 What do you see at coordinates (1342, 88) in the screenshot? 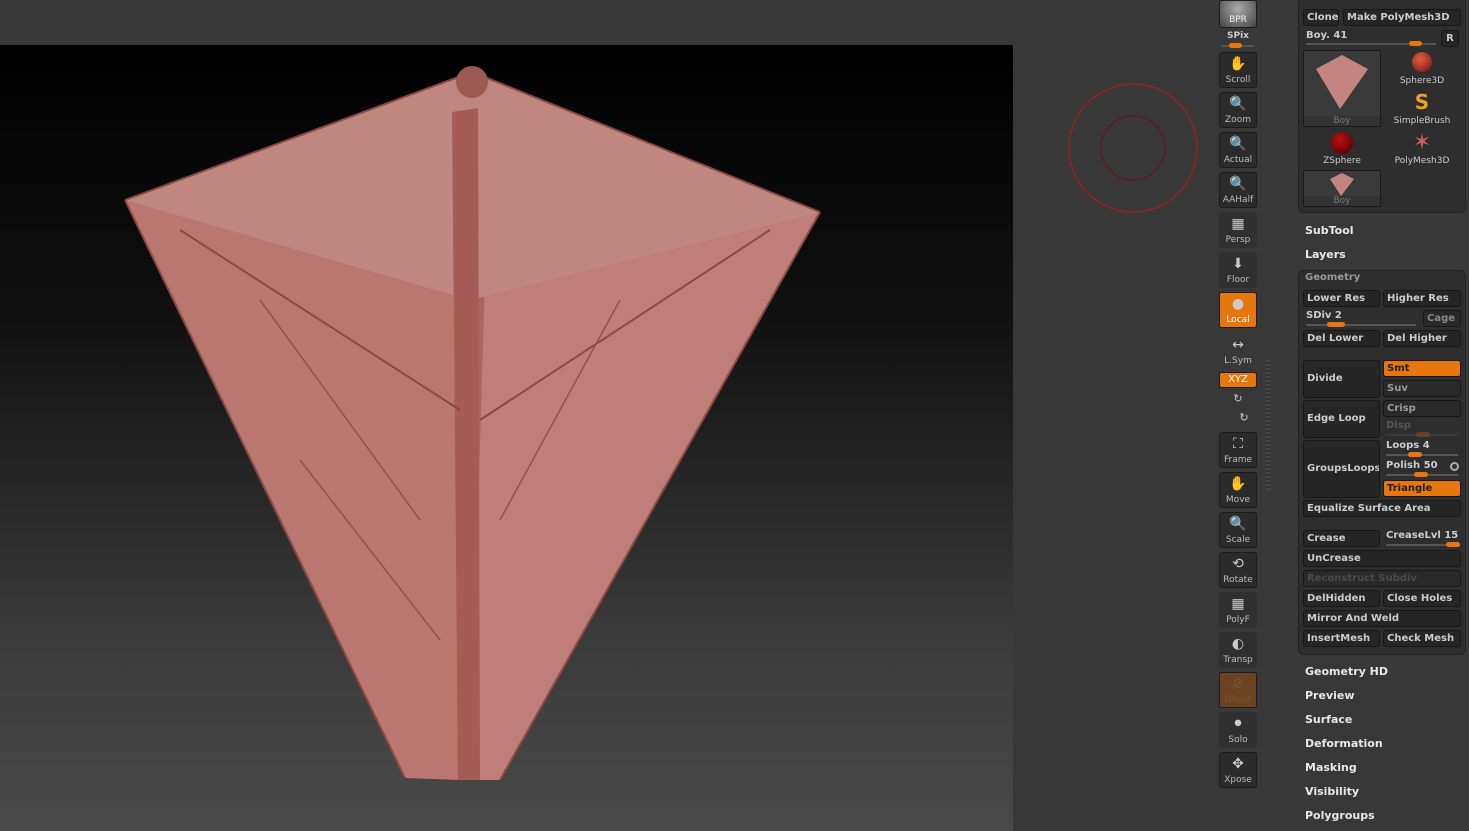
I see `tool-thumb-boy: Boy` at bounding box center [1342, 88].